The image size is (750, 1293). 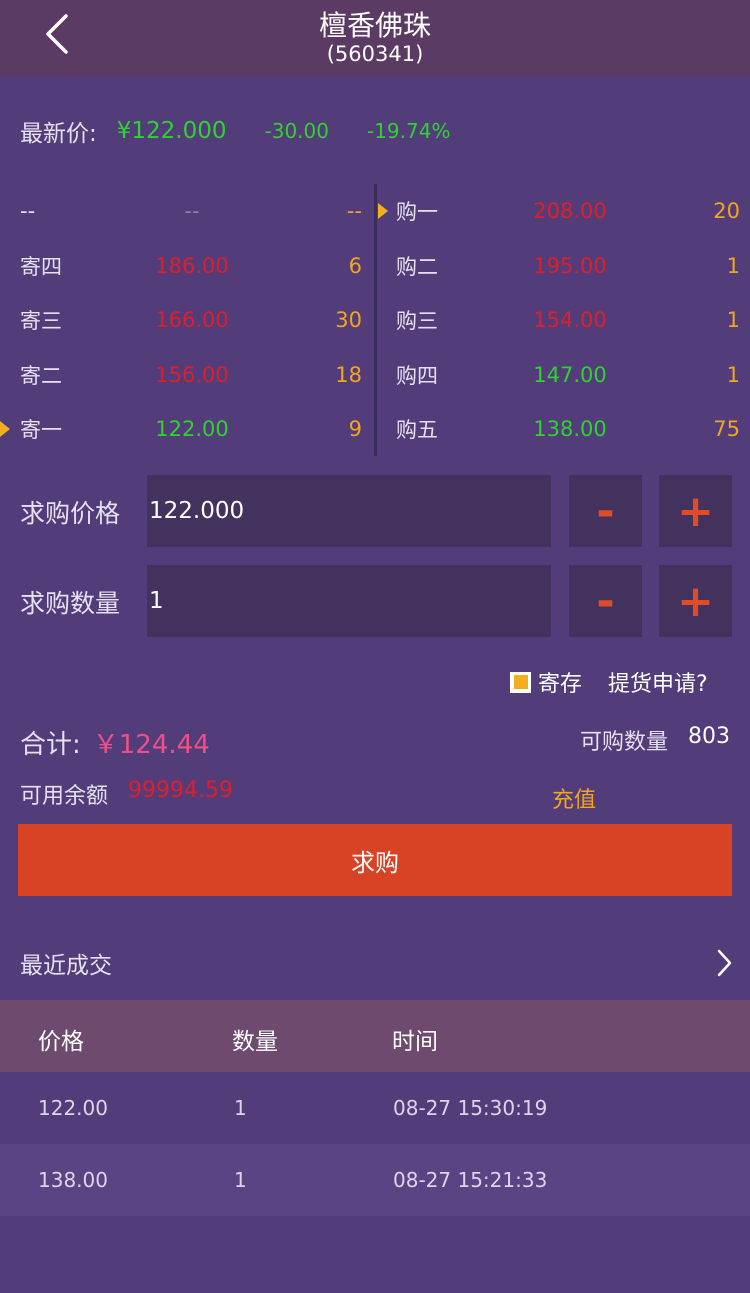 I want to click on table-row: 122.00 1 08-27 15:30:19, so click(x=375, y=1108).